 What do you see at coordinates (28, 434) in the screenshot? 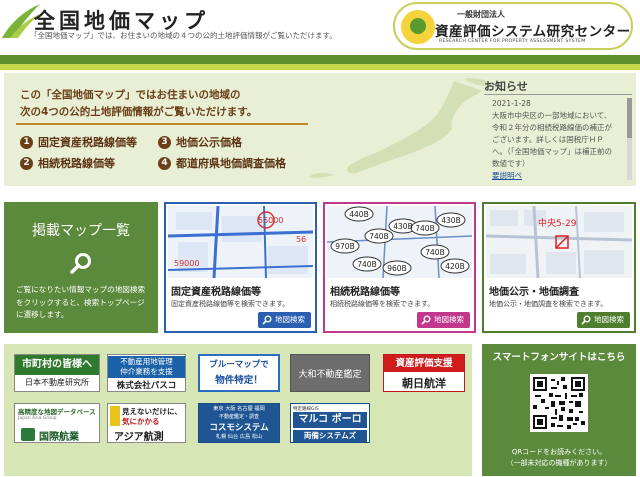
I see `kokusai-logo-icon` at bounding box center [28, 434].